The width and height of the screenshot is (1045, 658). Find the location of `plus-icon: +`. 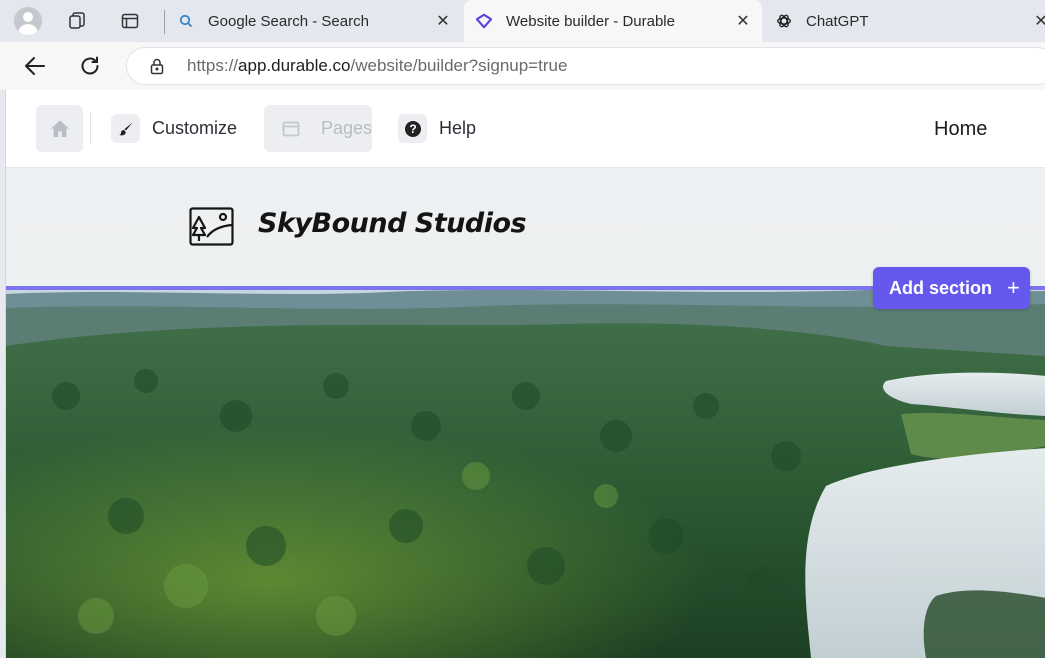

plus-icon: + is located at coordinates (1013, 287).